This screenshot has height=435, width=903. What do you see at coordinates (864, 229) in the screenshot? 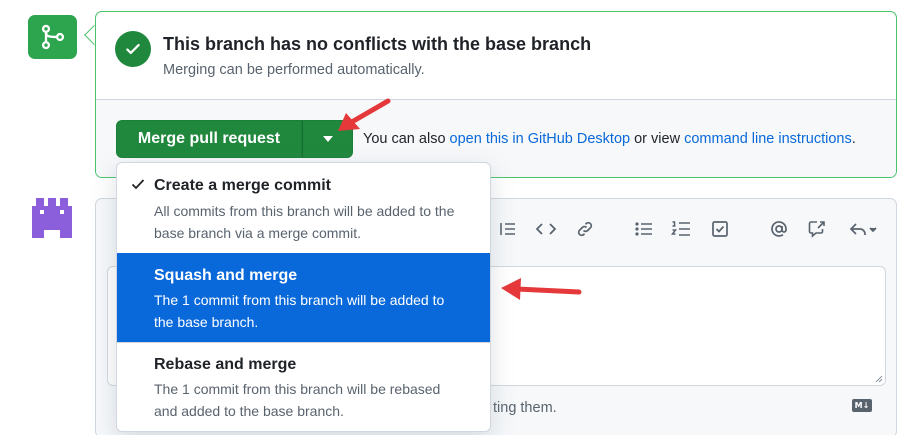
I see `reply-icon` at bounding box center [864, 229].